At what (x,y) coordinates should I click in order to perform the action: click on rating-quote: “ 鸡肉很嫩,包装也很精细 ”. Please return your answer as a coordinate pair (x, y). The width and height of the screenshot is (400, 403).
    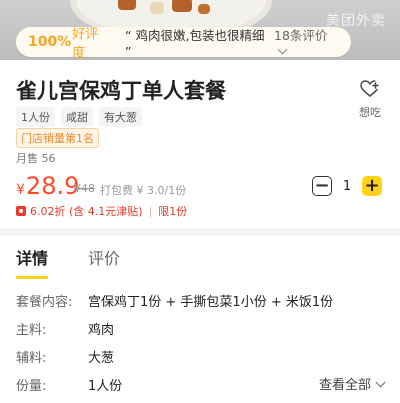
    Looking at the image, I should click on (195, 43).